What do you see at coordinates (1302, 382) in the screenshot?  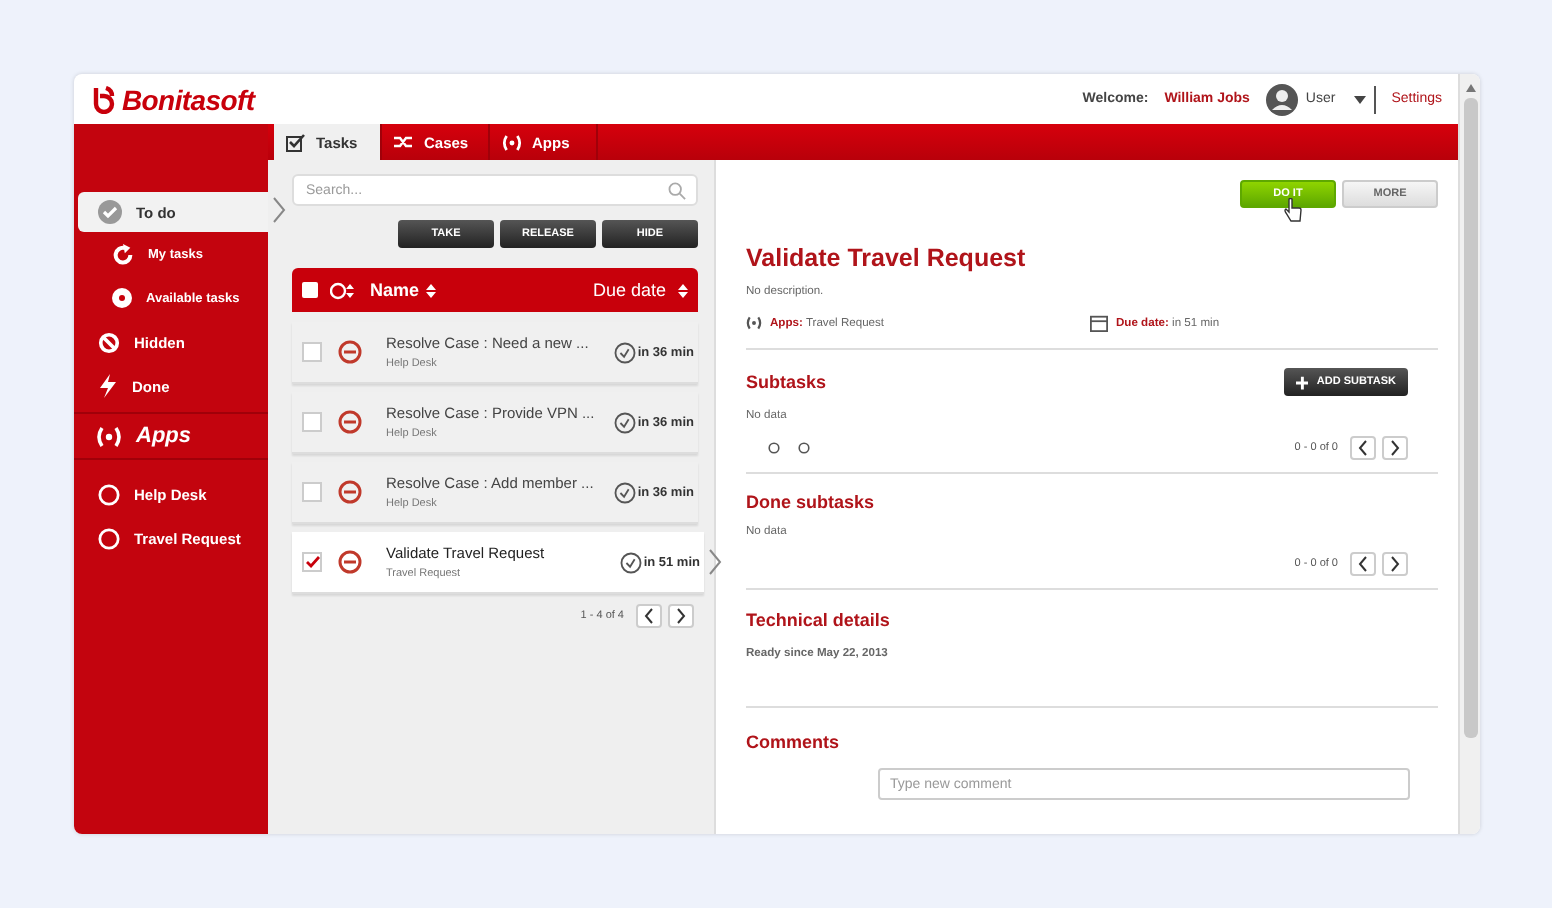 I see `plus-icon` at bounding box center [1302, 382].